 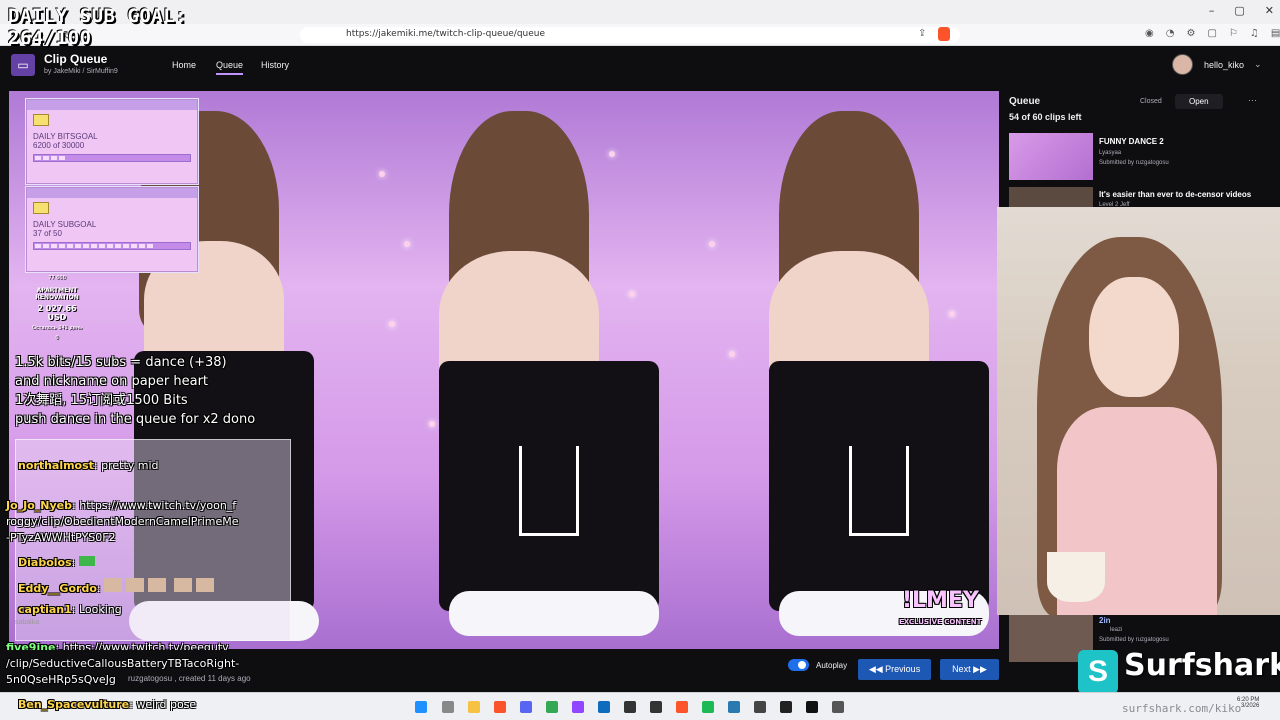 What do you see at coordinates (23, 65) in the screenshot?
I see `tv-logo-icon: ▭` at bounding box center [23, 65].